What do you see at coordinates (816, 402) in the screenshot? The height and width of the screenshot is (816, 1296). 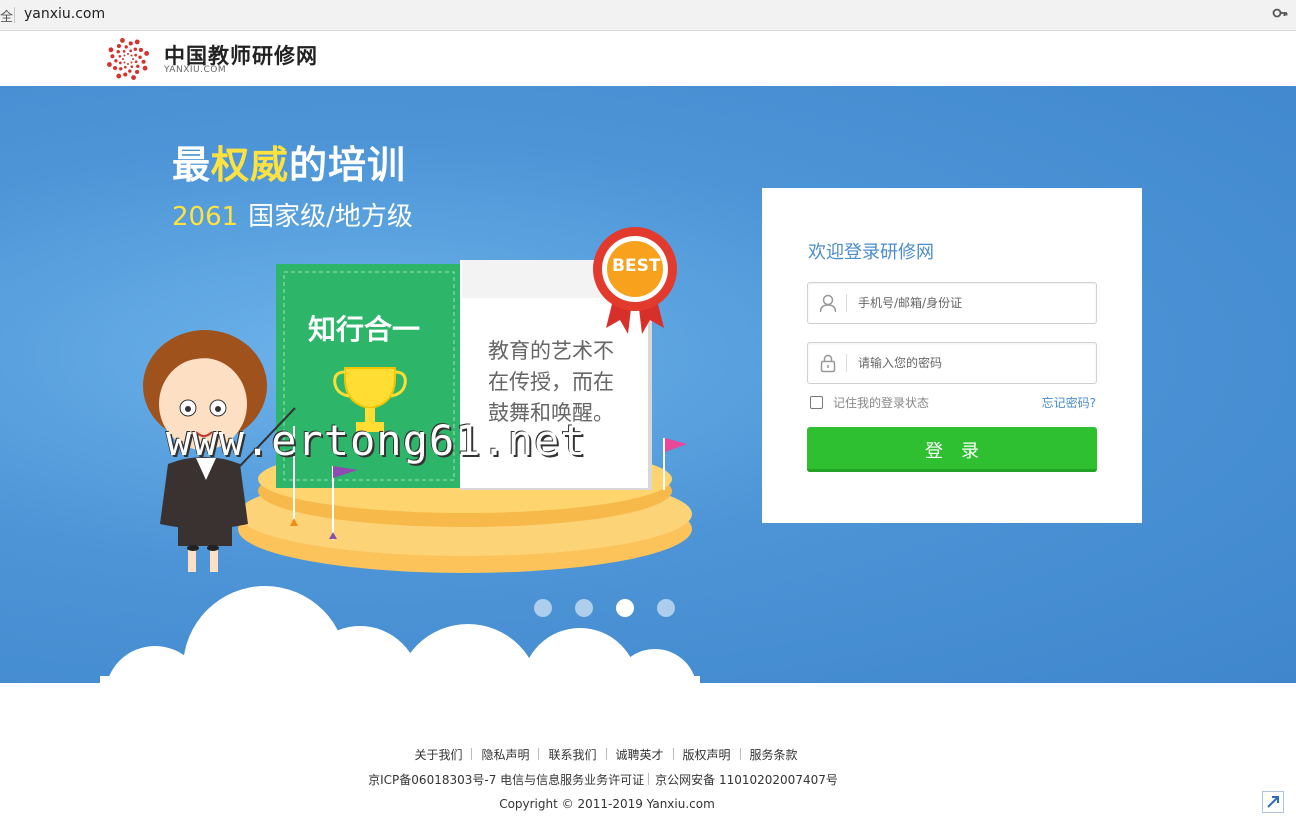 I see `remember-checkbox` at bounding box center [816, 402].